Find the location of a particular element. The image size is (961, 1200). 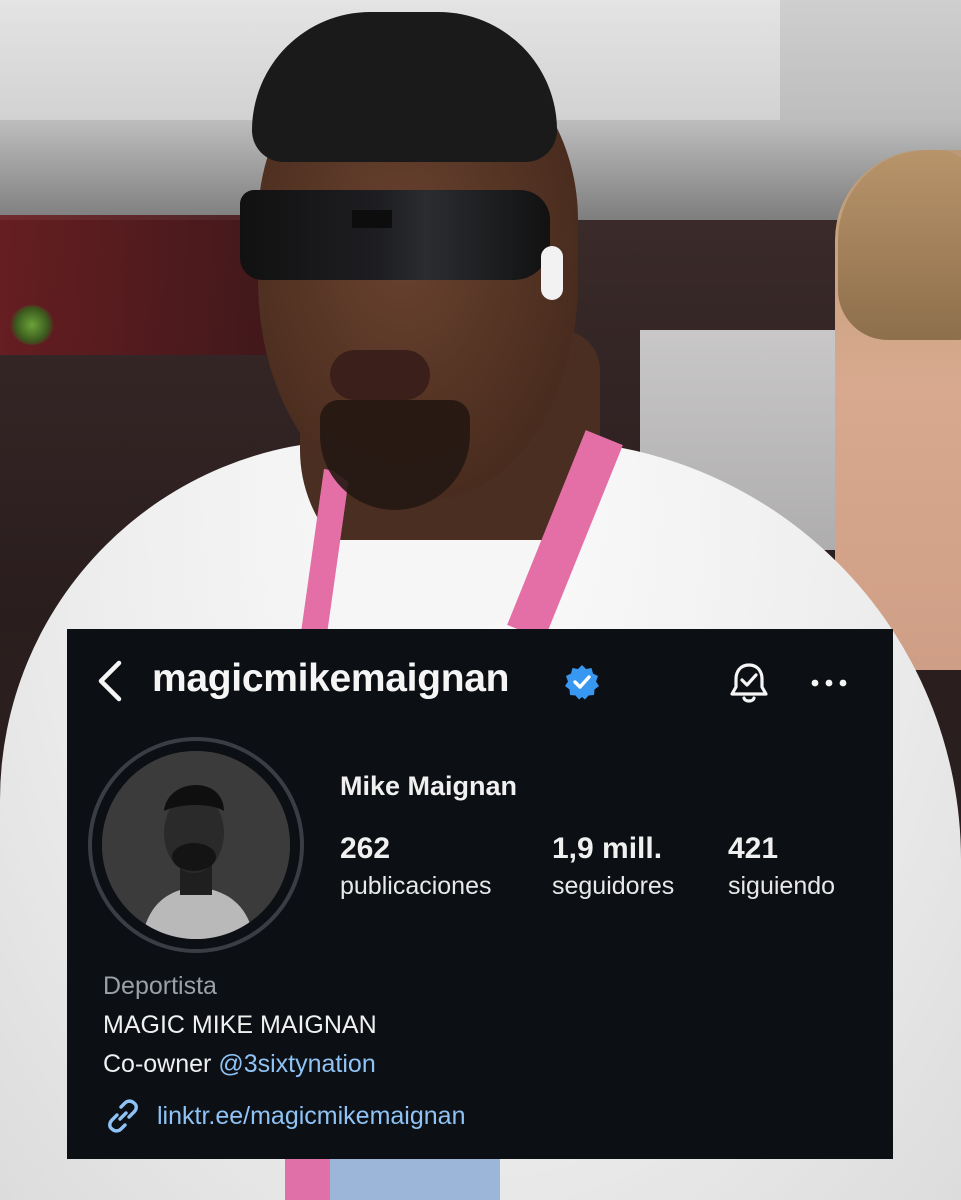

avatar-photo is located at coordinates (196, 845).